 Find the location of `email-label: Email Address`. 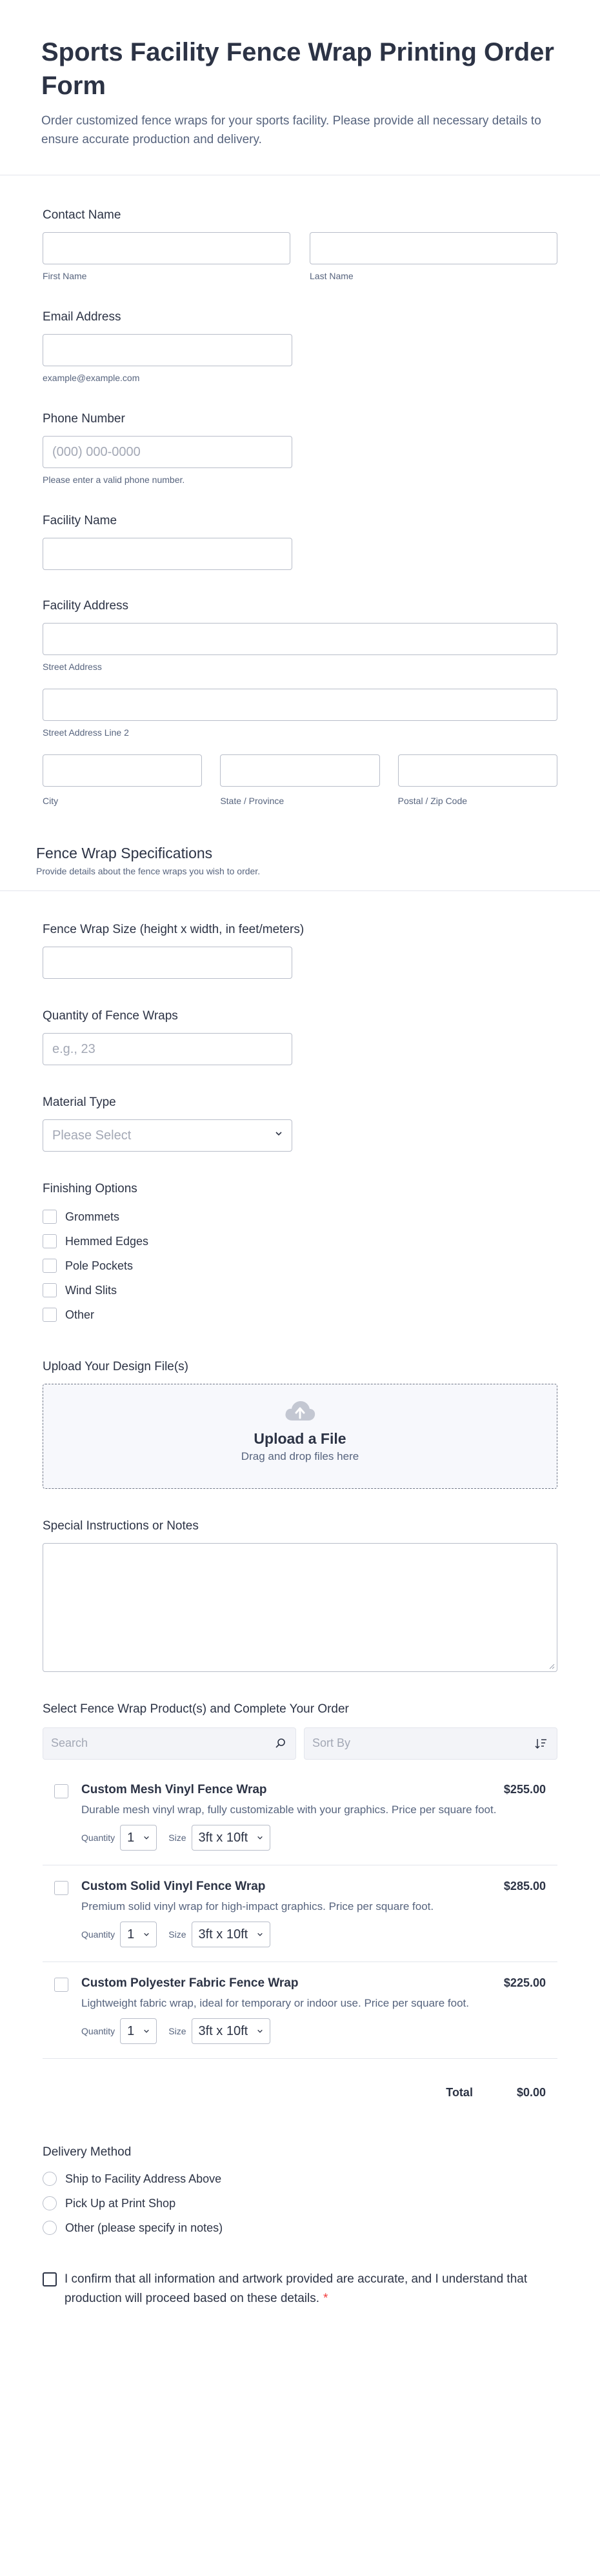

email-label: Email Address is located at coordinates (82, 317).